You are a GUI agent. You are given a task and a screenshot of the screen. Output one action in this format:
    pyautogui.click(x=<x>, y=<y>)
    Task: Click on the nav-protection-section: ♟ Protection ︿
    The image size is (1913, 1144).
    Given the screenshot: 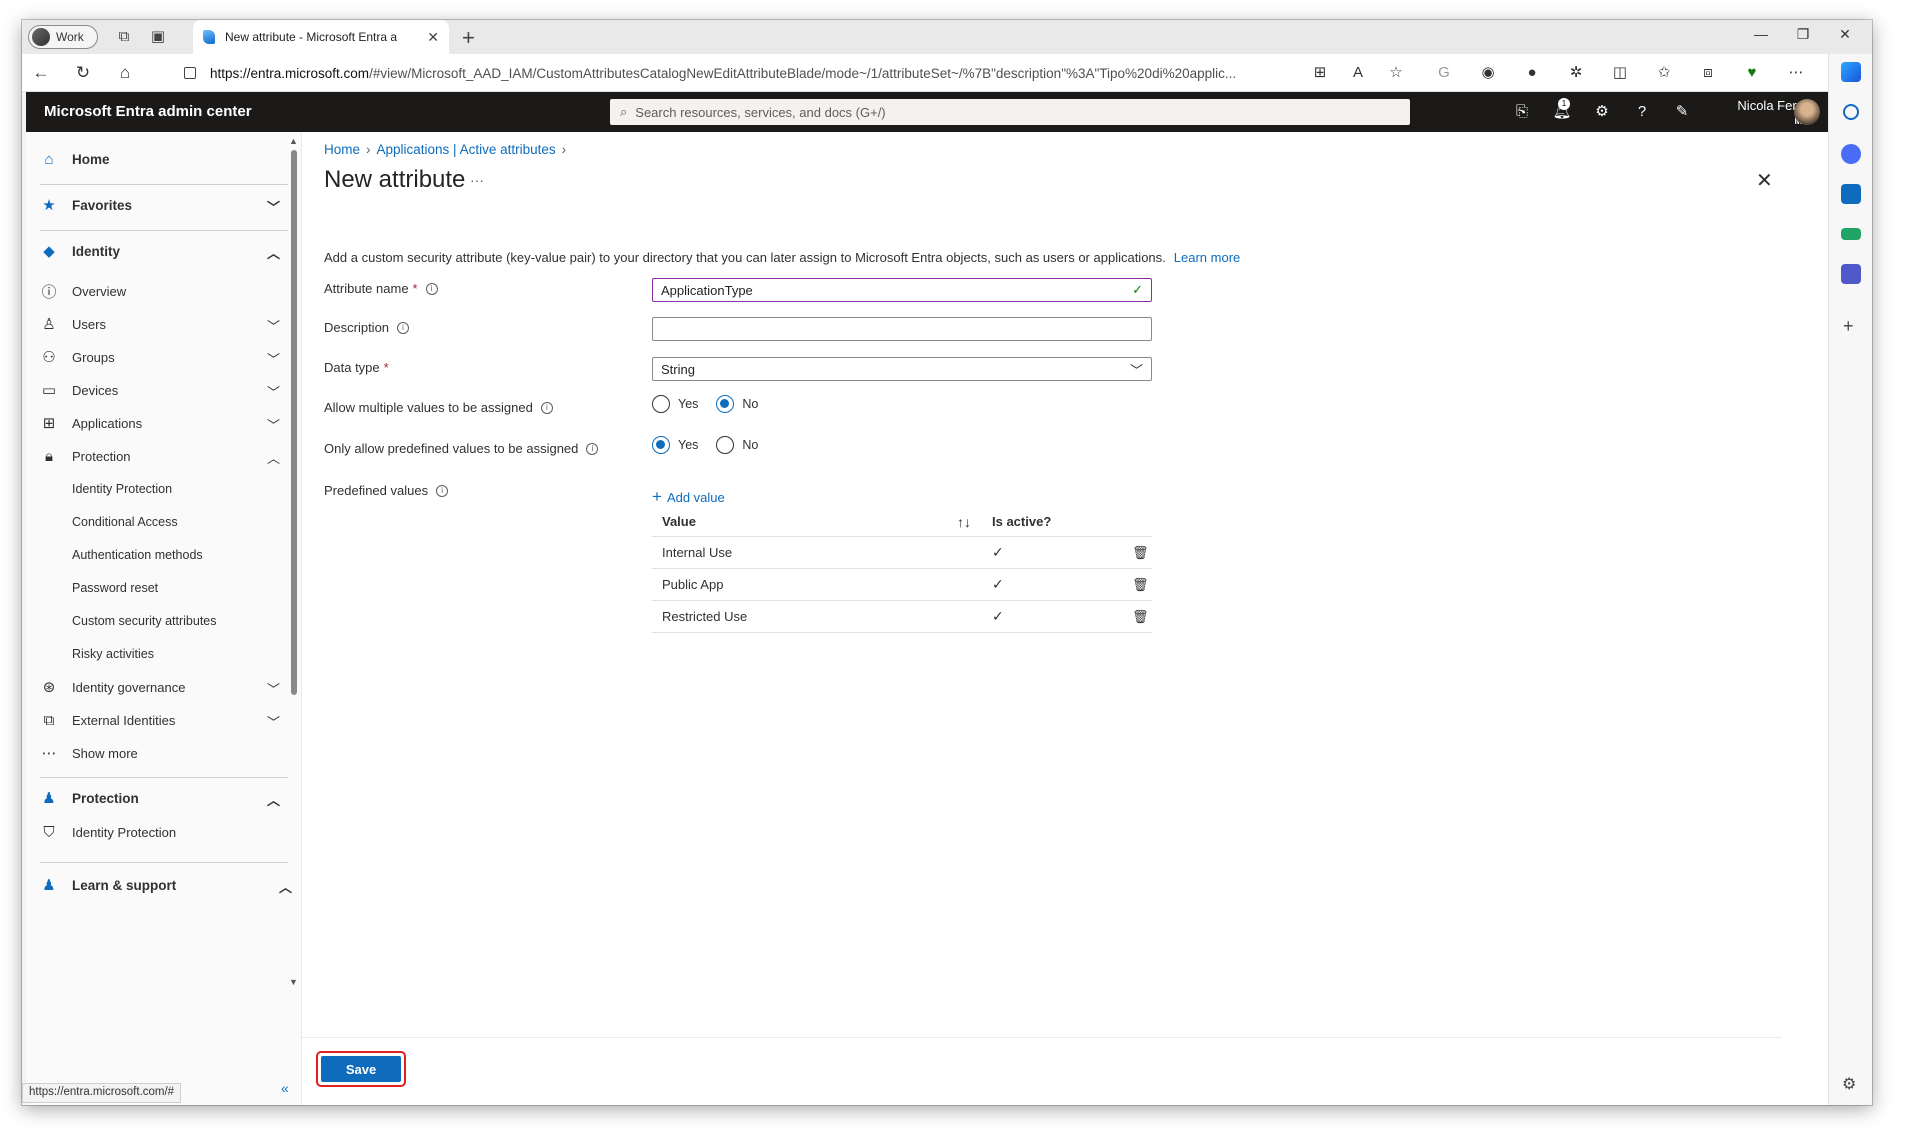 What is the action you would take?
    pyautogui.click(x=157, y=798)
    